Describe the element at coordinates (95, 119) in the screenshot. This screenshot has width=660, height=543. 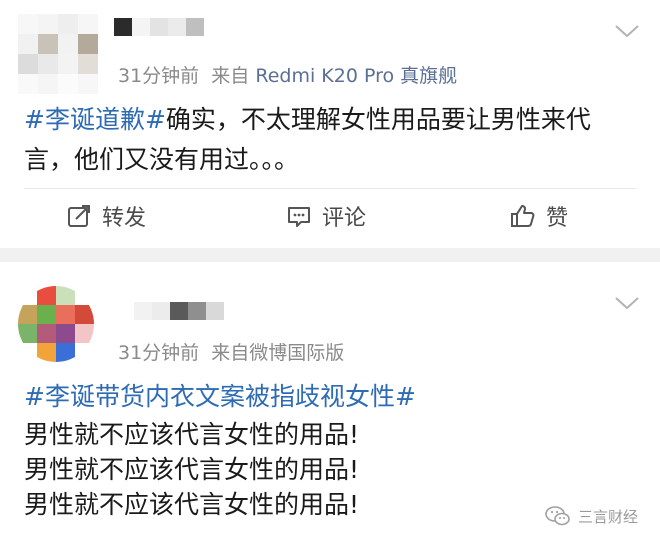
I see `topic-link: #李诞道歉#` at that location.